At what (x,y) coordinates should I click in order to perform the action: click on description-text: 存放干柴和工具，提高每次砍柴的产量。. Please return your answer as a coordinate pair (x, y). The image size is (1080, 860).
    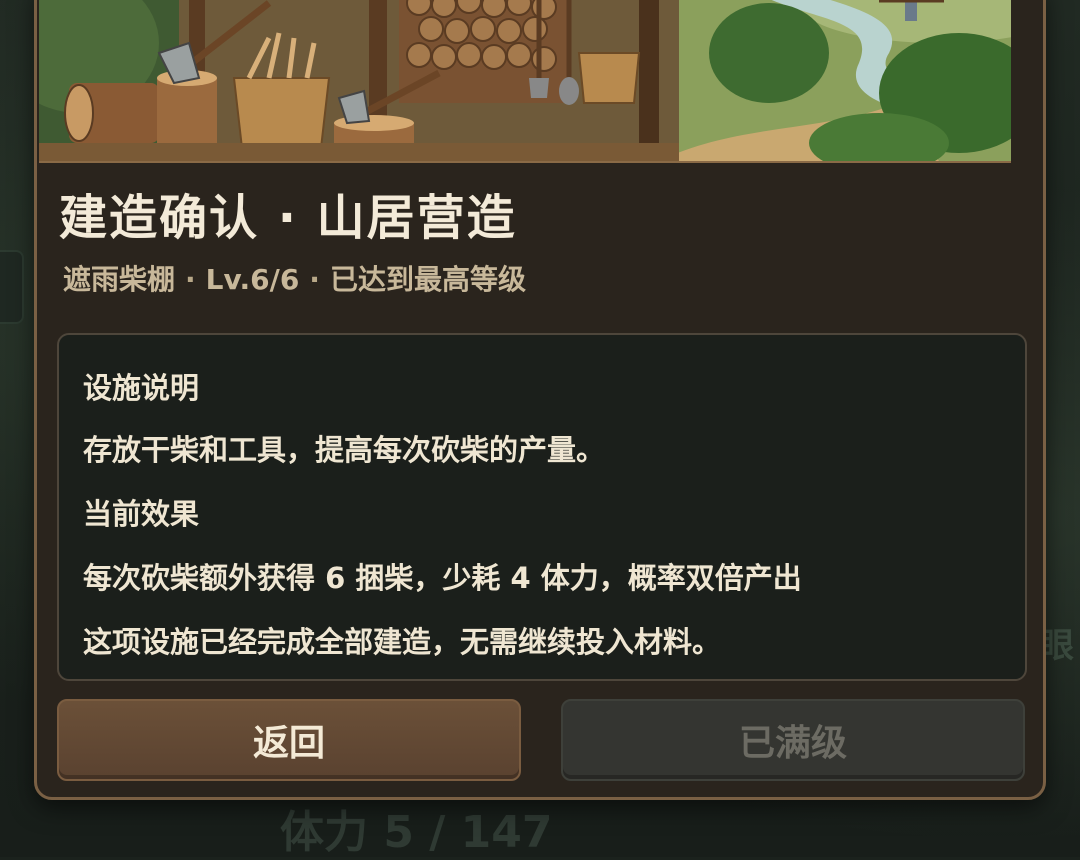
    Looking at the image, I should click on (344, 450).